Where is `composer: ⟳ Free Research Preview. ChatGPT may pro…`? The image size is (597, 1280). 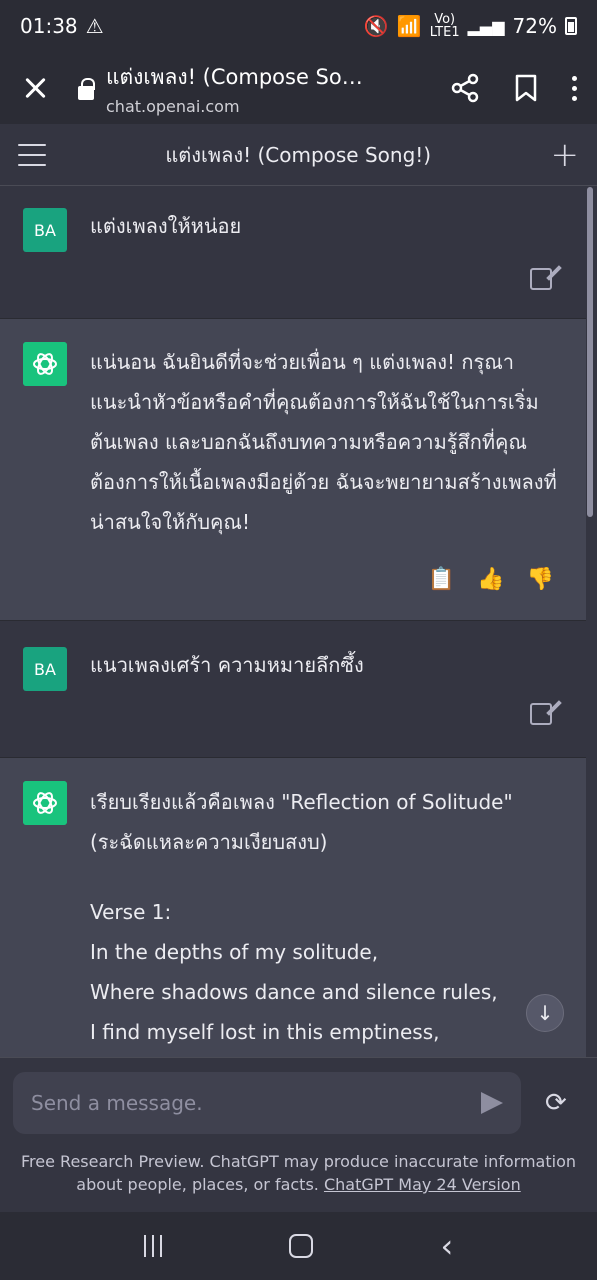 composer: ⟳ Free Research Preview. ChatGPT may pro… is located at coordinates (298, 1134).